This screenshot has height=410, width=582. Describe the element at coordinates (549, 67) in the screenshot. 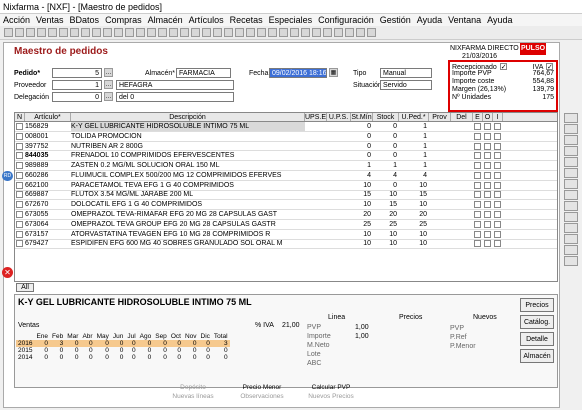

I see `iva-checkbox: ✓` at that location.